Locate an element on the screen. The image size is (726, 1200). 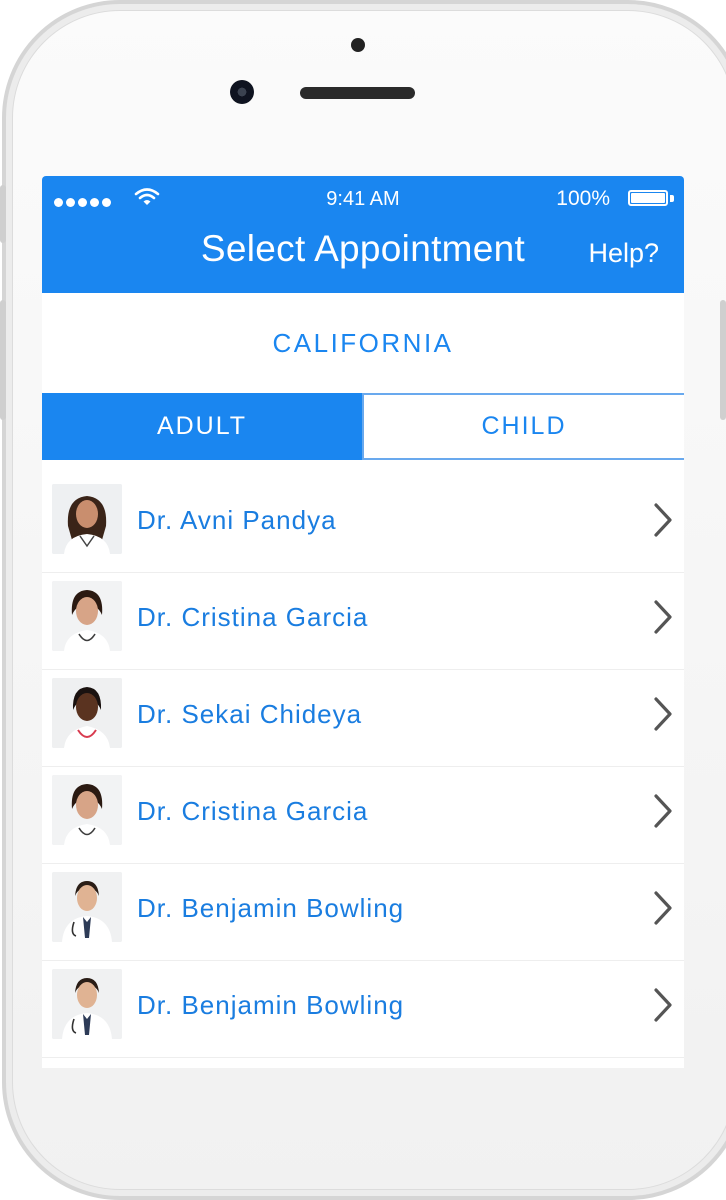
earpiece-speaker is located at coordinates (357, 93).